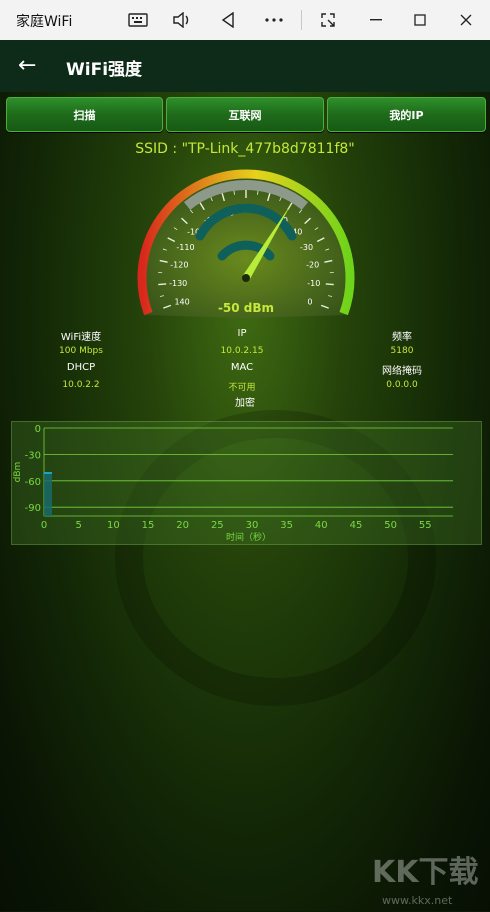  What do you see at coordinates (179, 265) in the screenshot?
I see `gauge-tick-label: -120` at bounding box center [179, 265].